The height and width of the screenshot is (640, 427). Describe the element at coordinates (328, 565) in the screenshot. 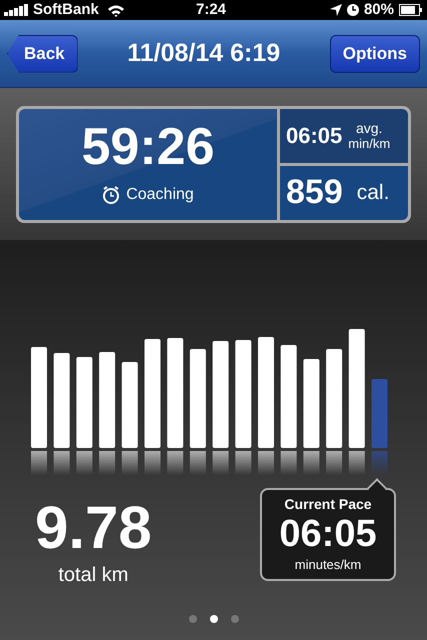

I see `current-pace-unit: minutes/km` at that location.